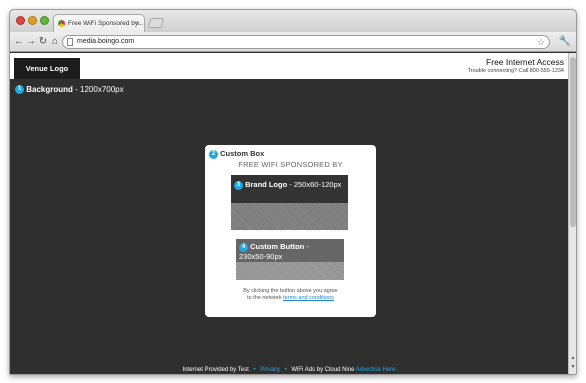 The width and height of the screenshot is (586, 383). What do you see at coordinates (55, 42) in the screenshot?
I see `home-icon: ⌂` at bounding box center [55, 42].